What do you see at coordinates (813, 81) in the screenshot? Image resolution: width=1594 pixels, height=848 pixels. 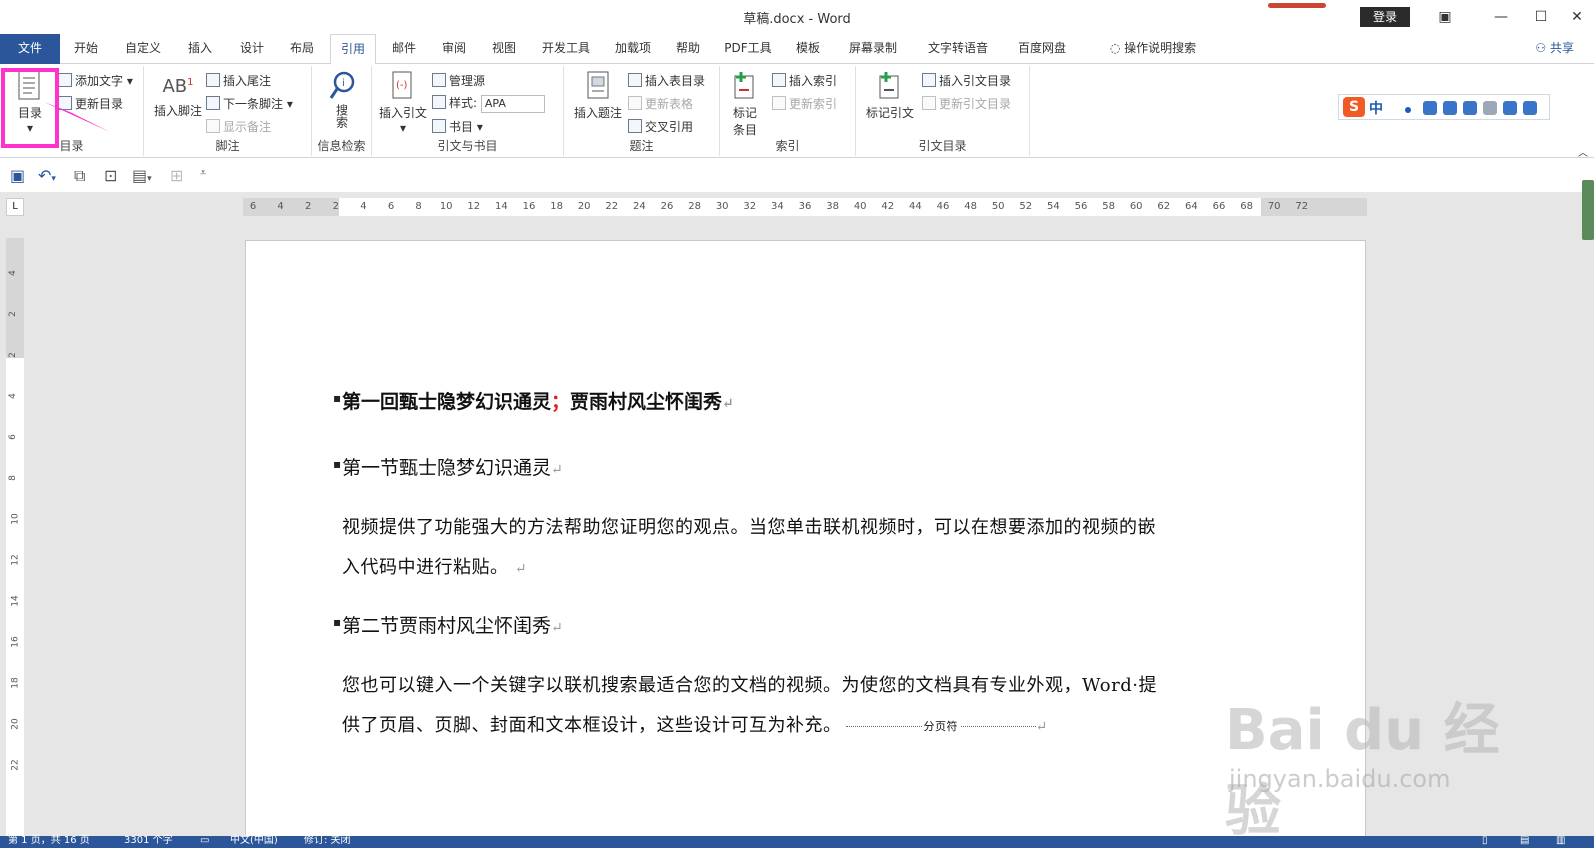 I see `insert-index-label: 插入索引` at bounding box center [813, 81].